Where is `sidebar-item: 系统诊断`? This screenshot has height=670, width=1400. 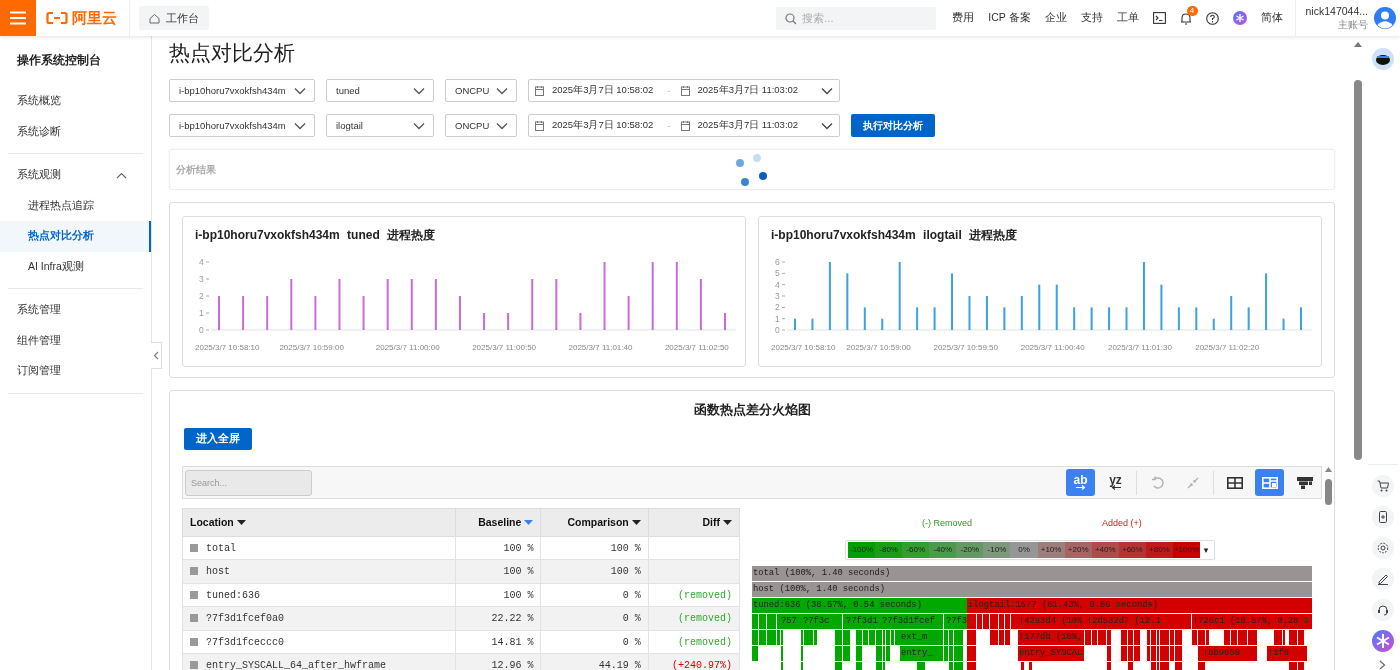
sidebar-item: 系统诊断 is located at coordinates (75, 131).